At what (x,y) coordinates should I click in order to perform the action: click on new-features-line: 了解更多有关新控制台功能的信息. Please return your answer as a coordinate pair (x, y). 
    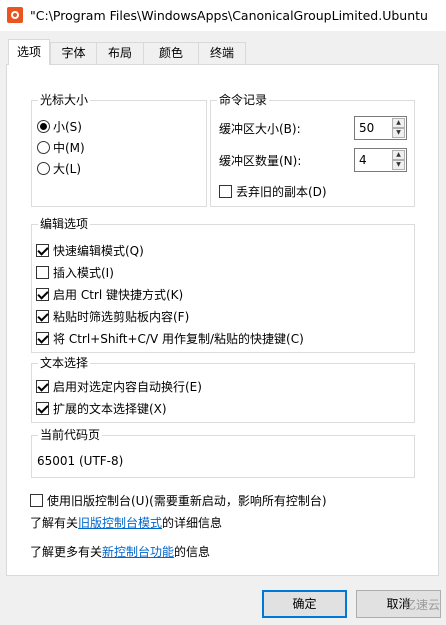
    Looking at the image, I should click on (120, 552).